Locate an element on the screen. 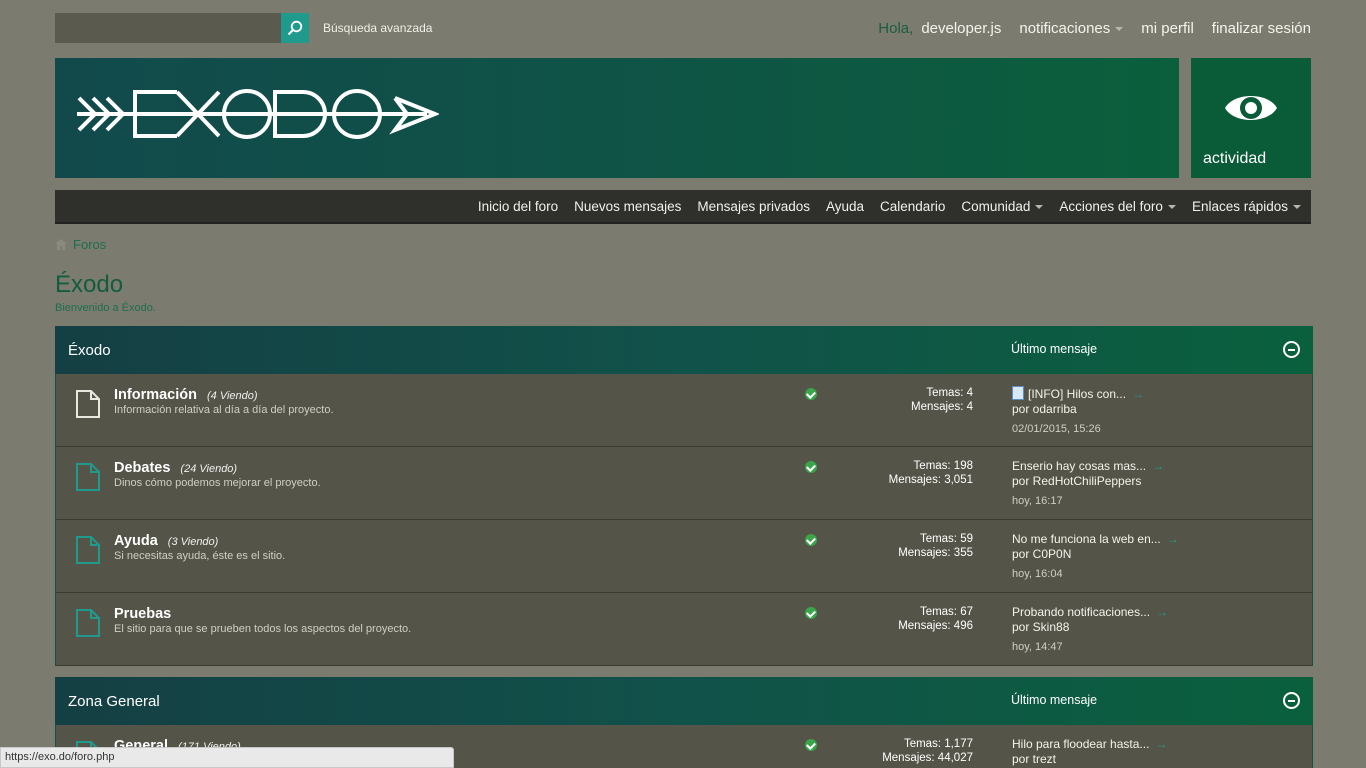 This screenshot has width=1366, height=768. nav-quick-links: Enlaces rápidos is located at coordinates (1246, 206).